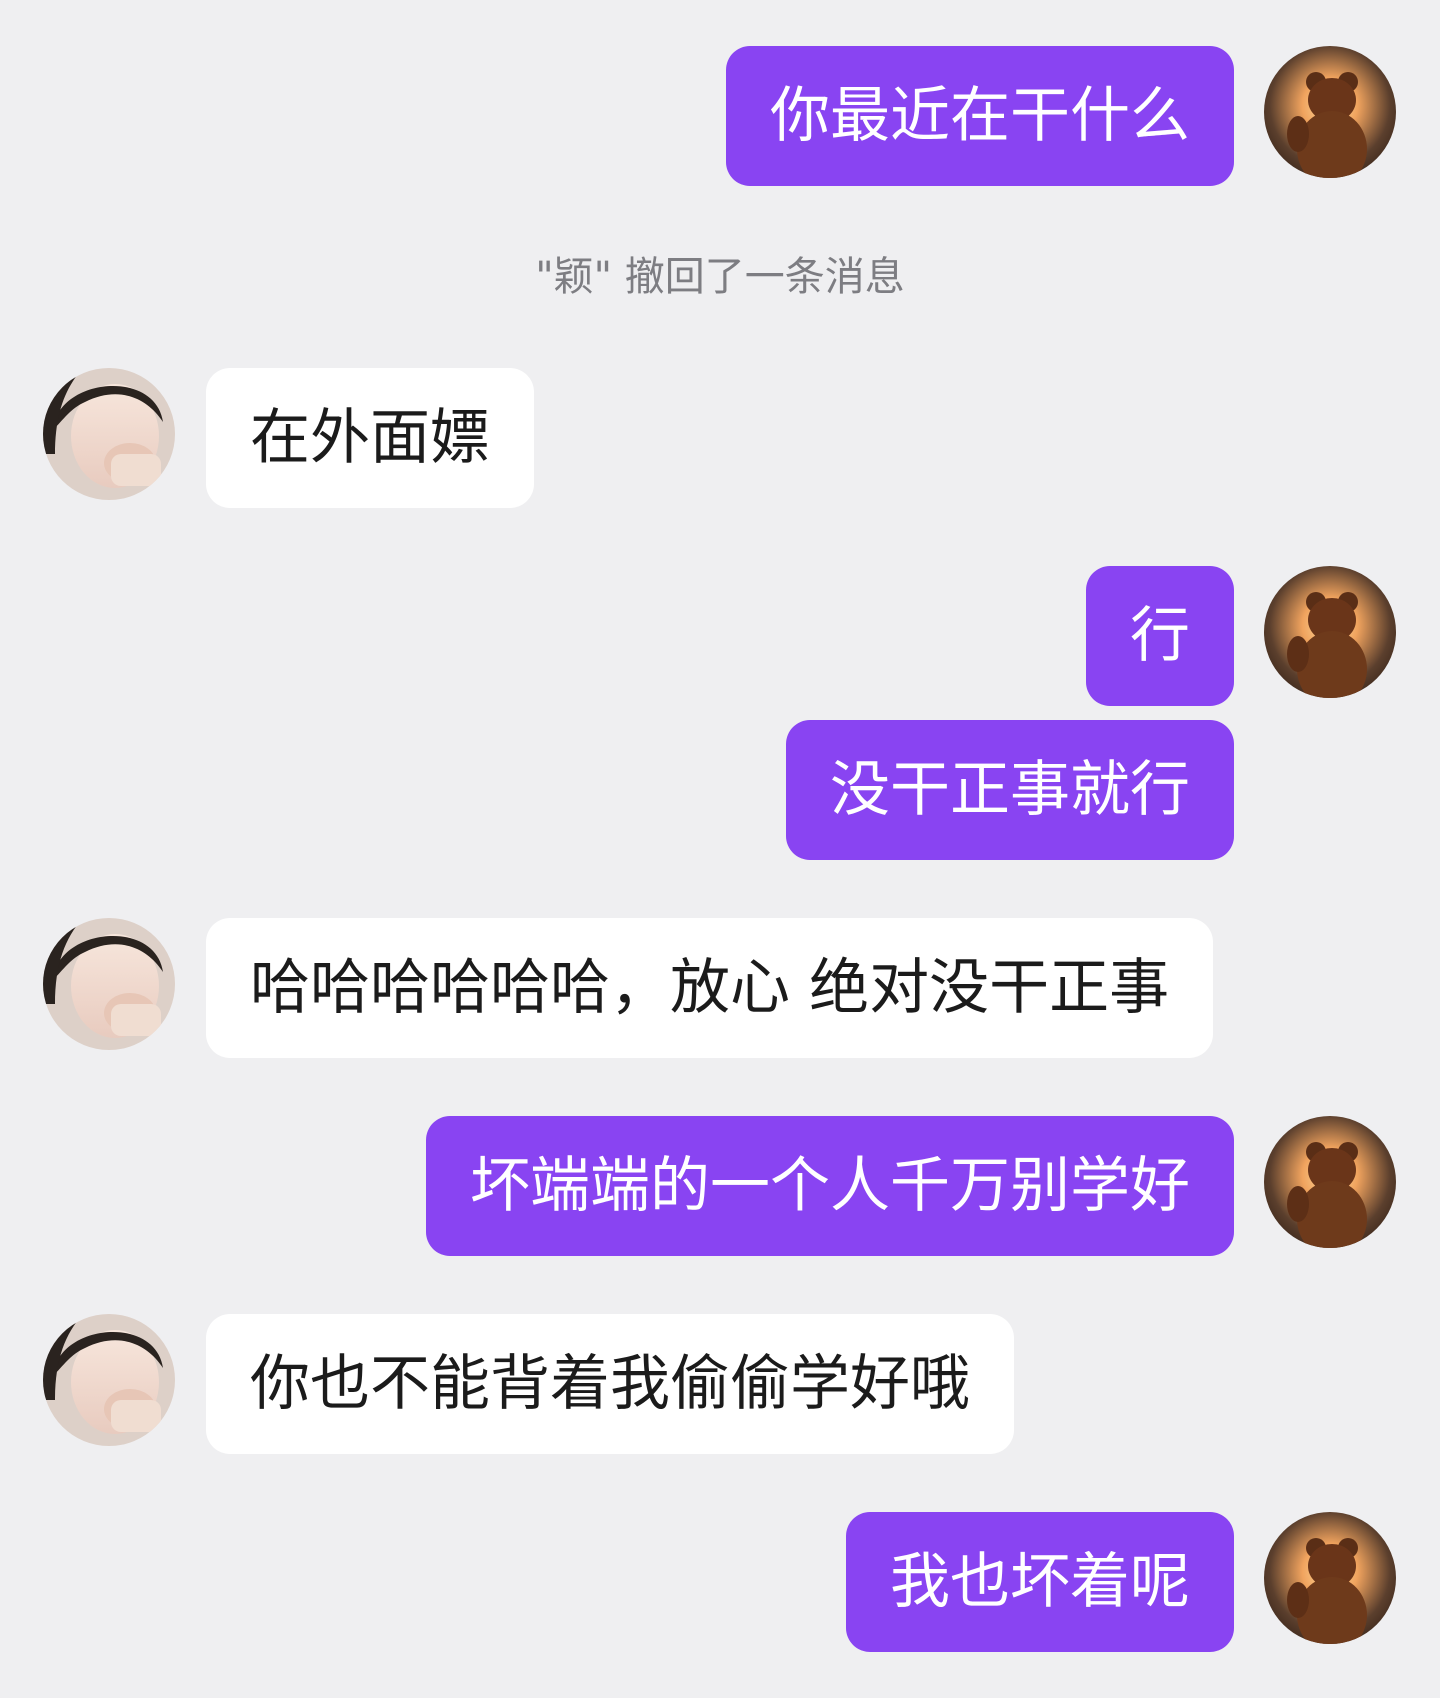 The image size is (1440, 1698). Describe the element at coordinates (710, 988) in the screenshot. I see `message-bubble-received: 哈哈哈哈哈哈，放心 绝对没干正事` at that location.